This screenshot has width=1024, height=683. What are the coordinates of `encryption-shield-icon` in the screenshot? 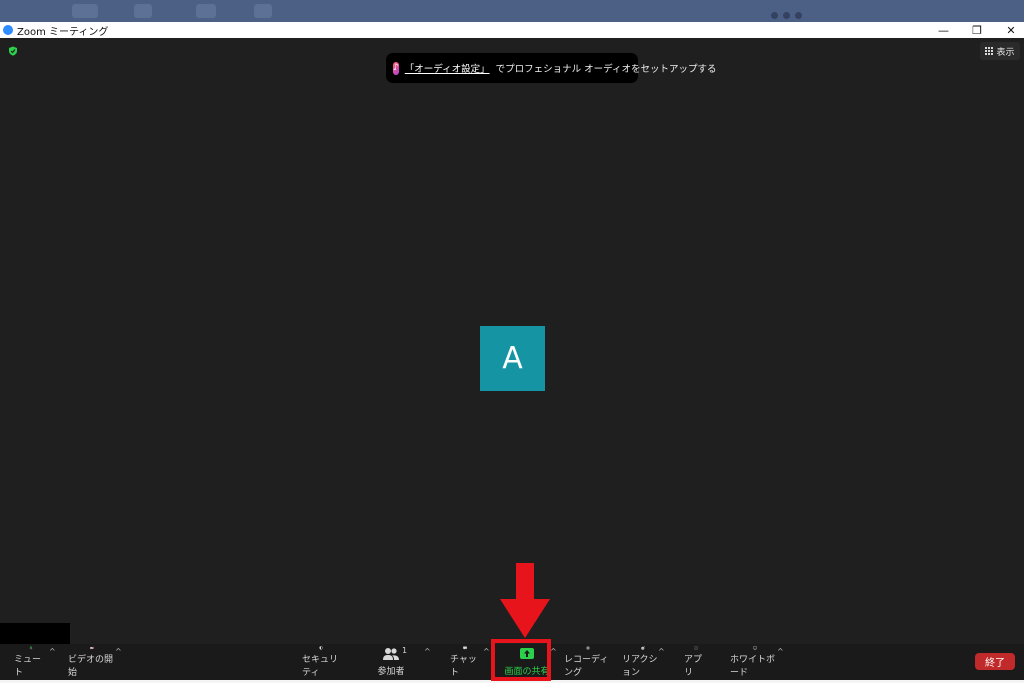 It's located at (13, 51).